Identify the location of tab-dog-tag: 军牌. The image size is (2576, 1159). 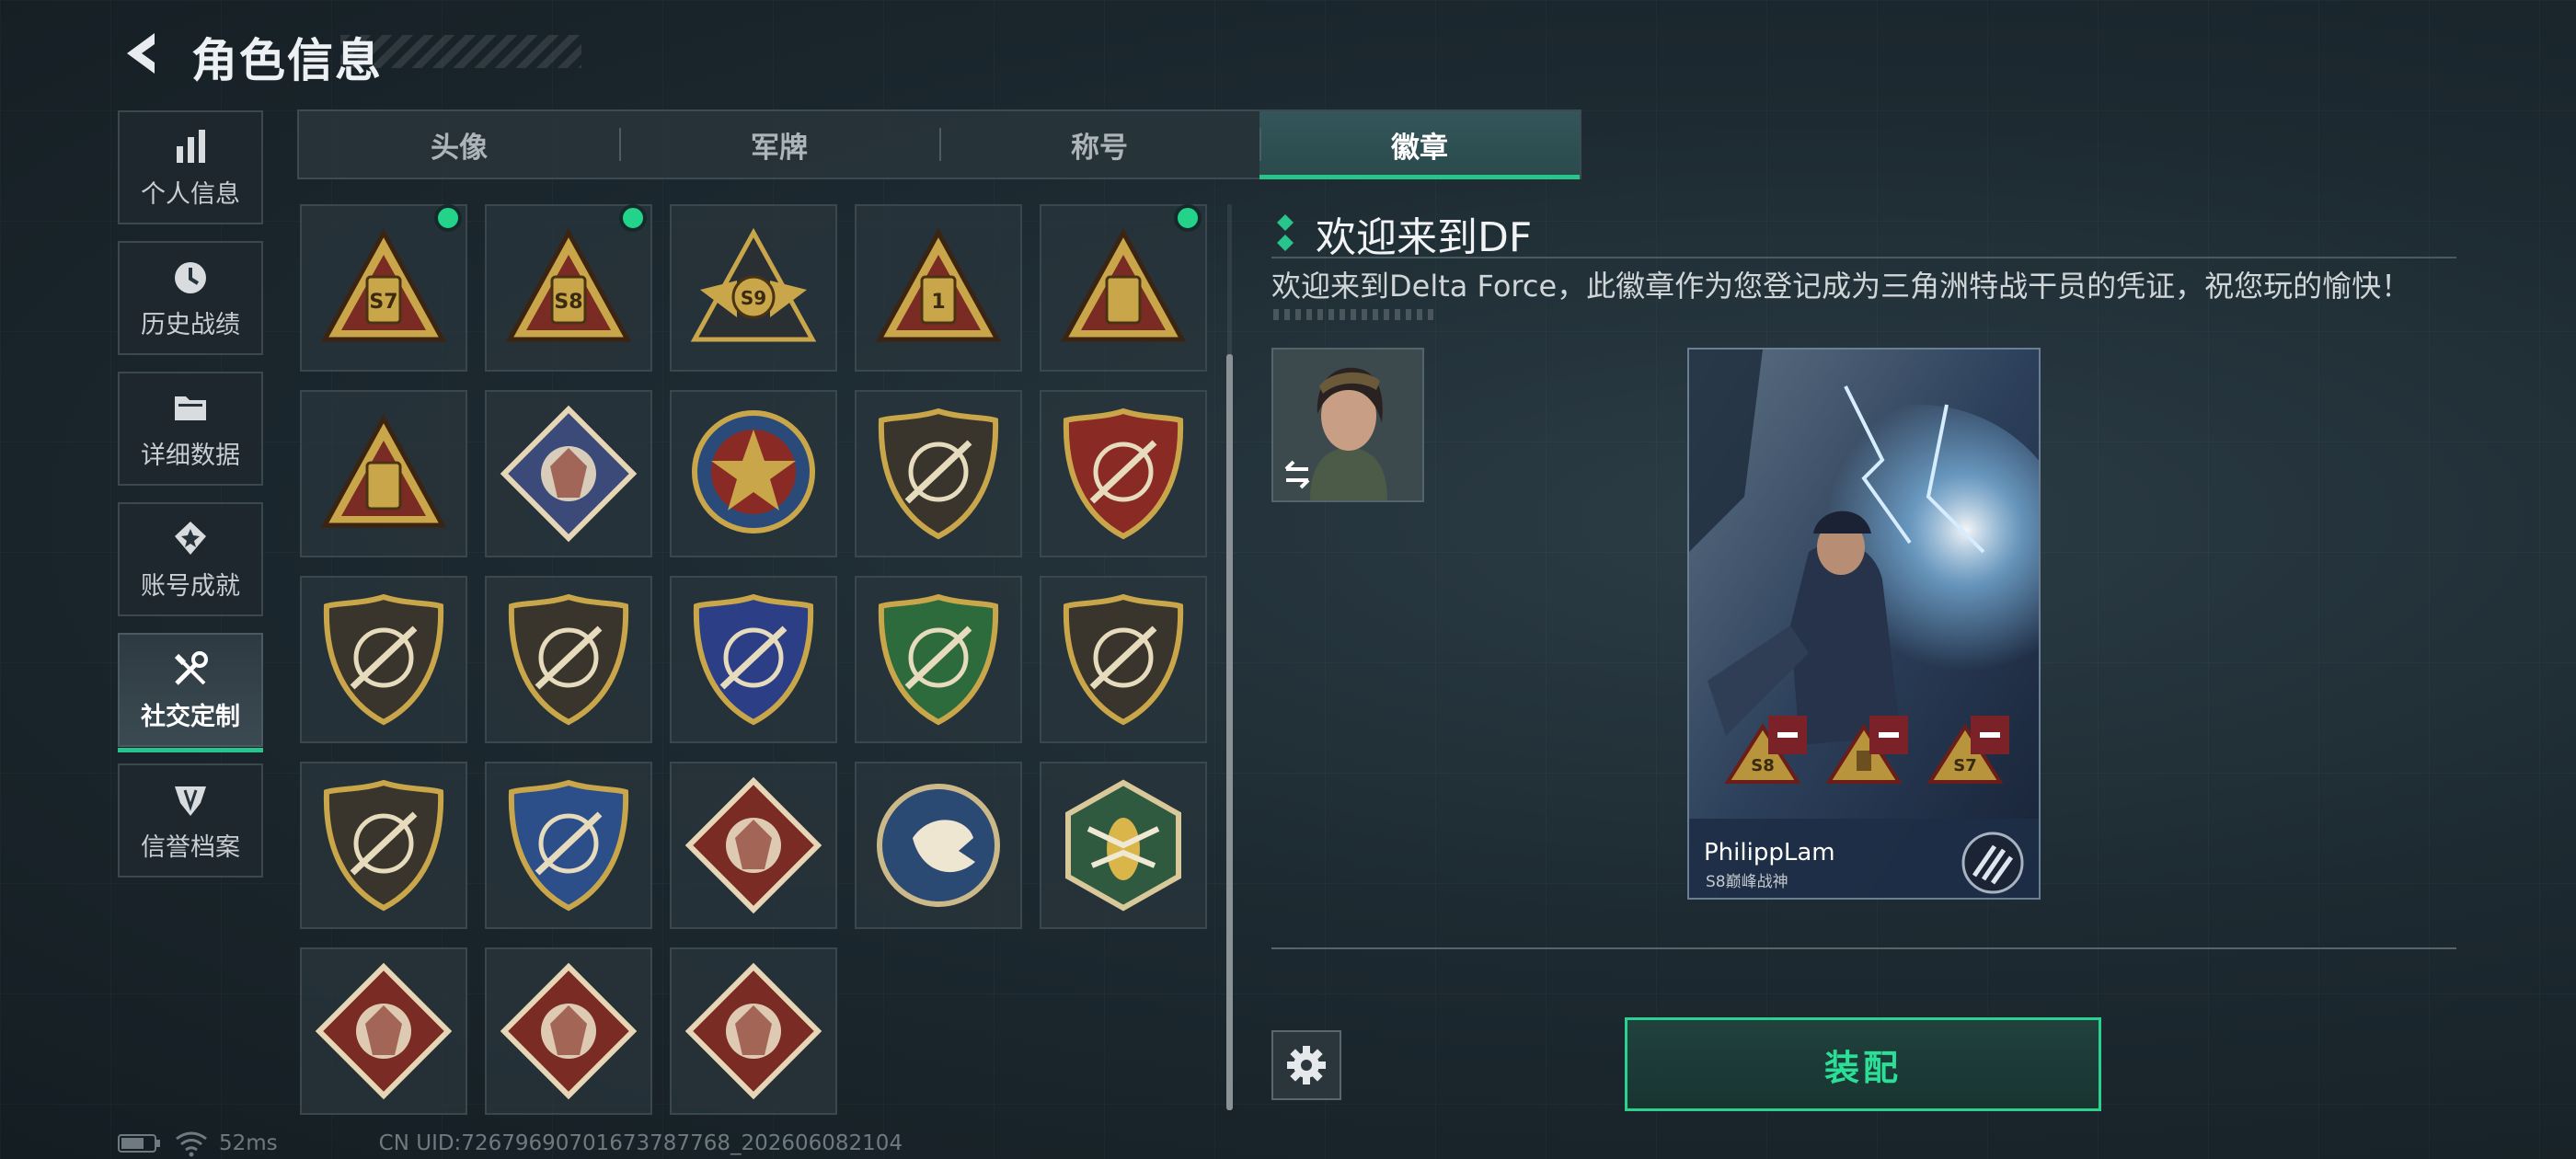
(779, 144).